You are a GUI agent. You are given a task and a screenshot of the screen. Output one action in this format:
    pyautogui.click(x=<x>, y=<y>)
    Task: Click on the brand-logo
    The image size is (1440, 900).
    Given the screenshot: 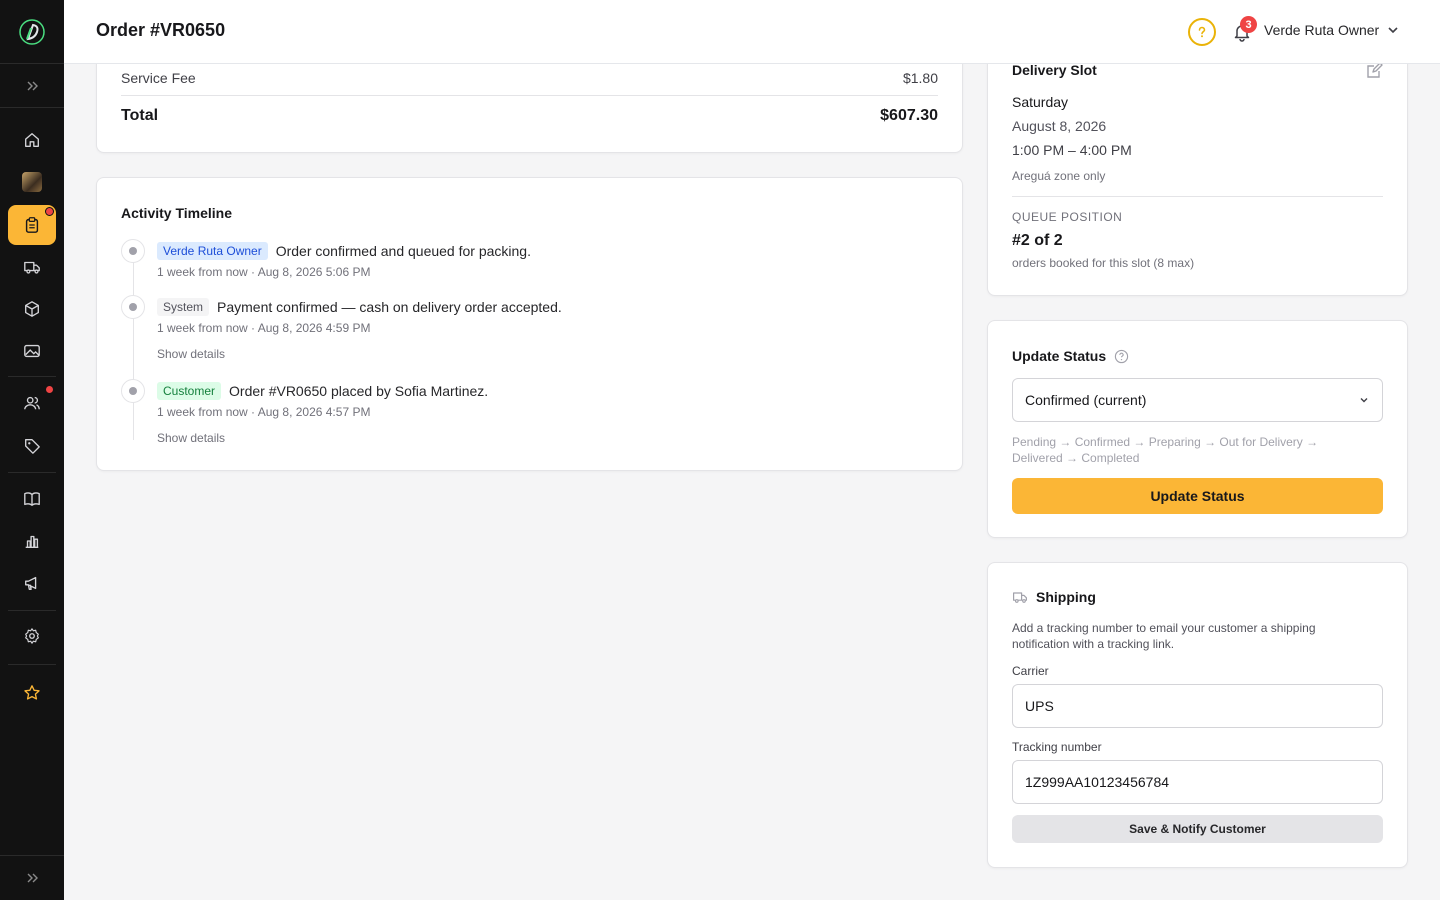 What is the action you would take?
    pyautogui.click(x=32, y=32)
    